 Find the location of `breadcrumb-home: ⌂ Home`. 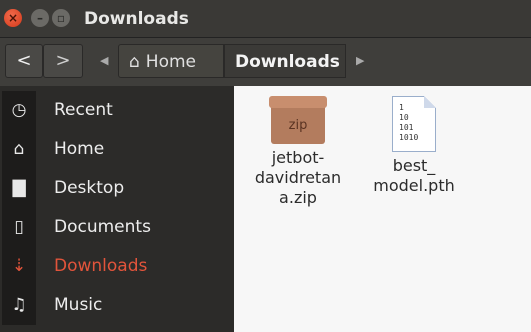

breadcrumb-home: ⌂ Home is located at coordinates (171, 61).